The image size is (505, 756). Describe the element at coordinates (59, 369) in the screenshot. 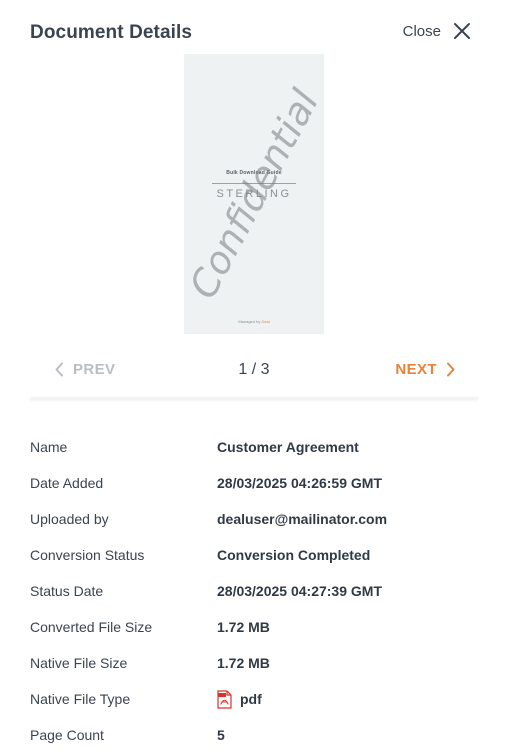

I see `chevron-left-icon` at that location.